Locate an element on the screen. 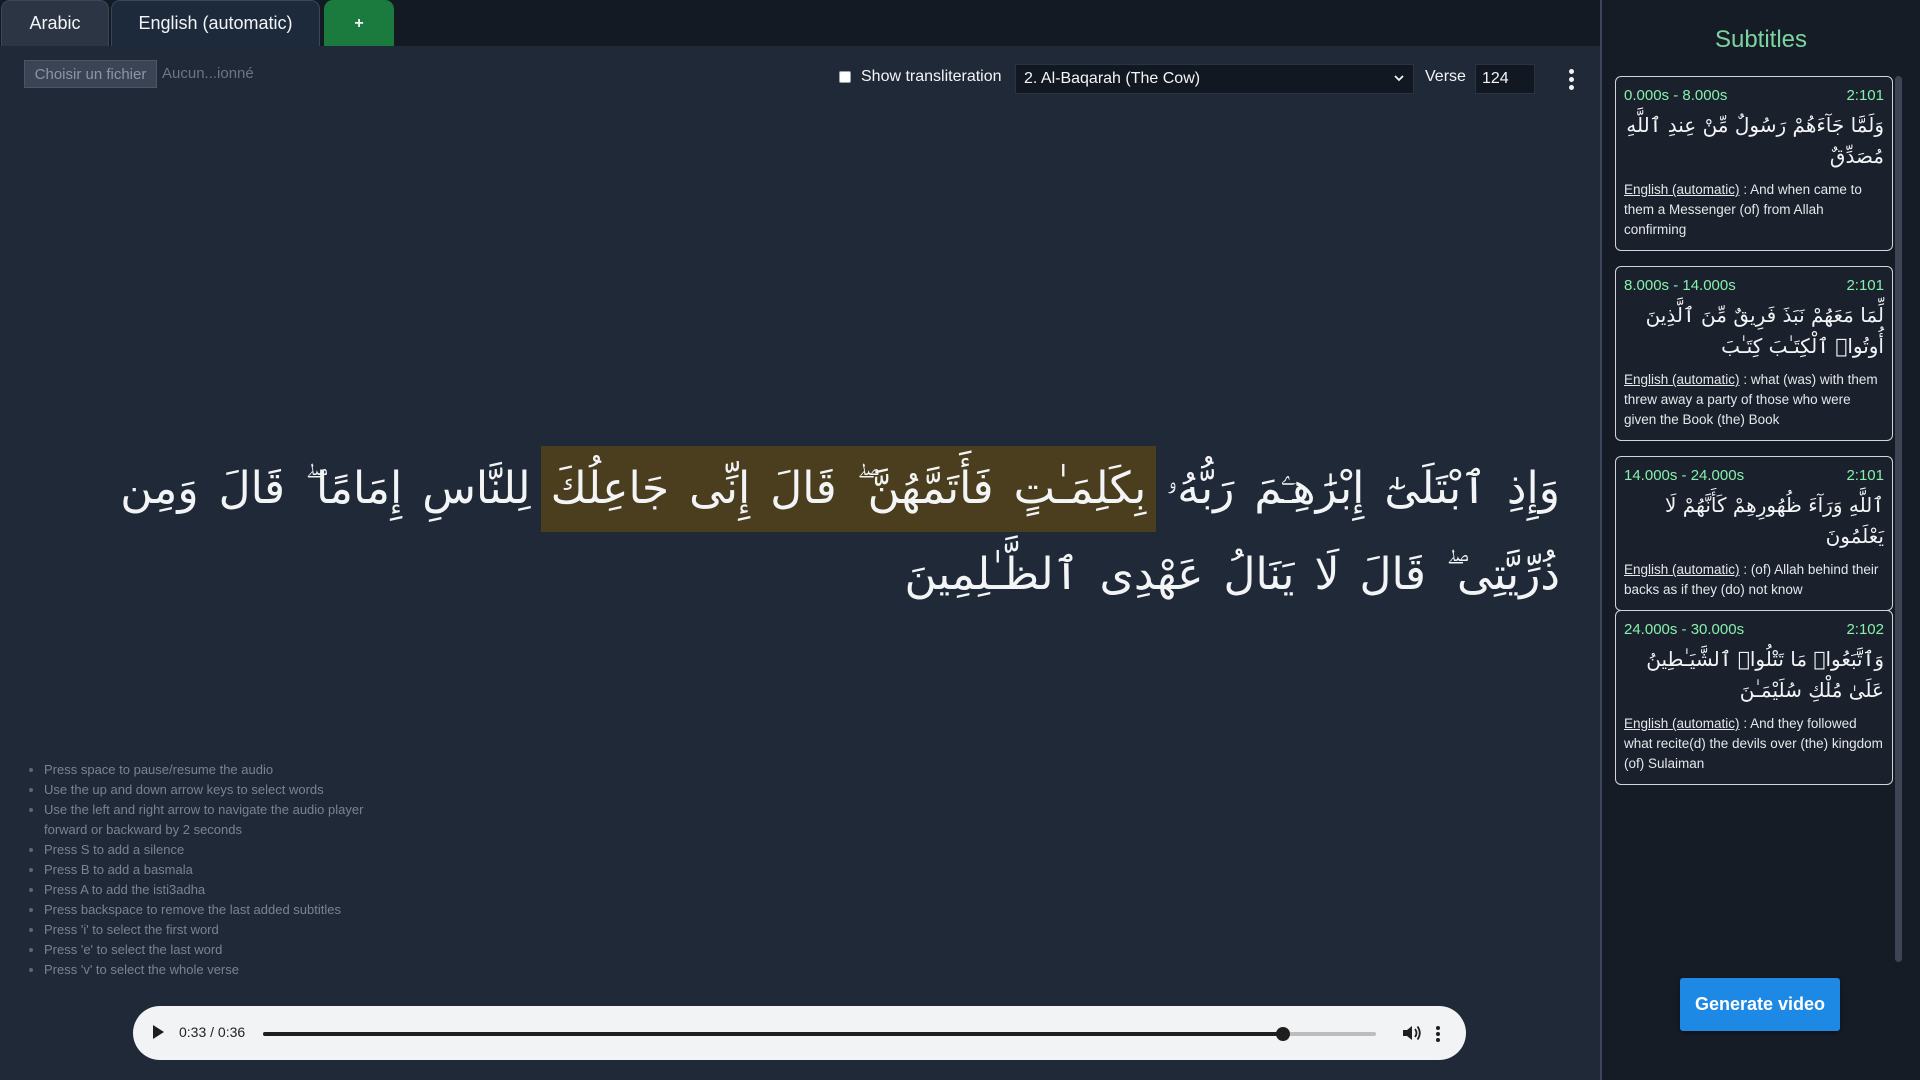  verse-word: لَا is located at coordinates (1326, 575).